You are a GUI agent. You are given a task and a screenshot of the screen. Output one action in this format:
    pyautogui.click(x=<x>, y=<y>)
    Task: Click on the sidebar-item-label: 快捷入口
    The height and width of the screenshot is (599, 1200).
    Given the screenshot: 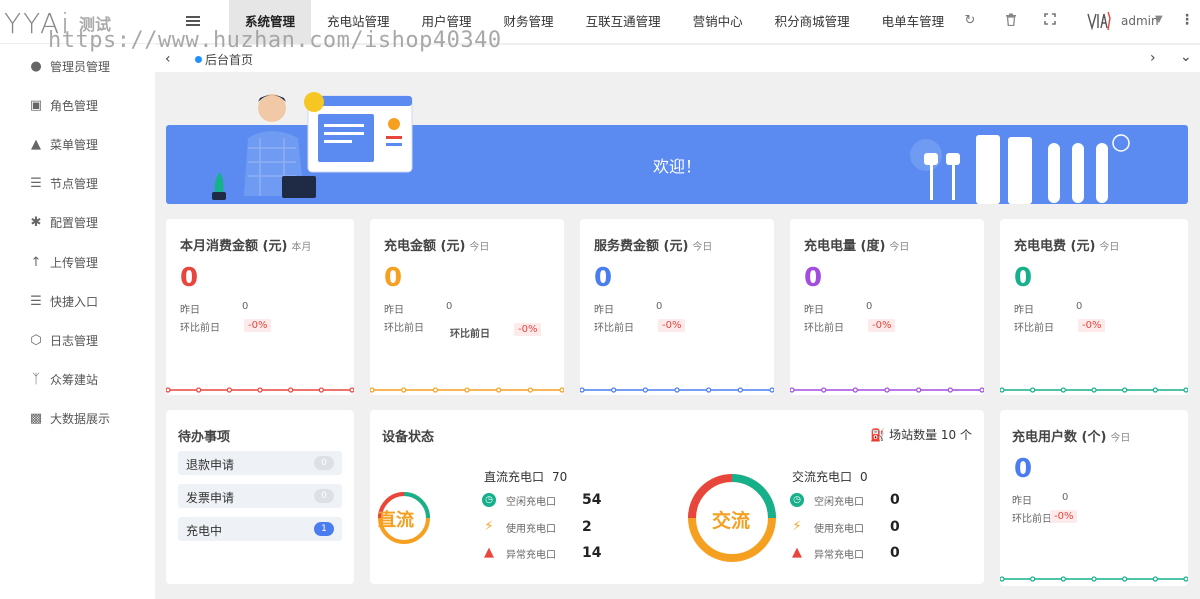 What is the action you would take?
    pyautogui.click(x=74, y=301)
    